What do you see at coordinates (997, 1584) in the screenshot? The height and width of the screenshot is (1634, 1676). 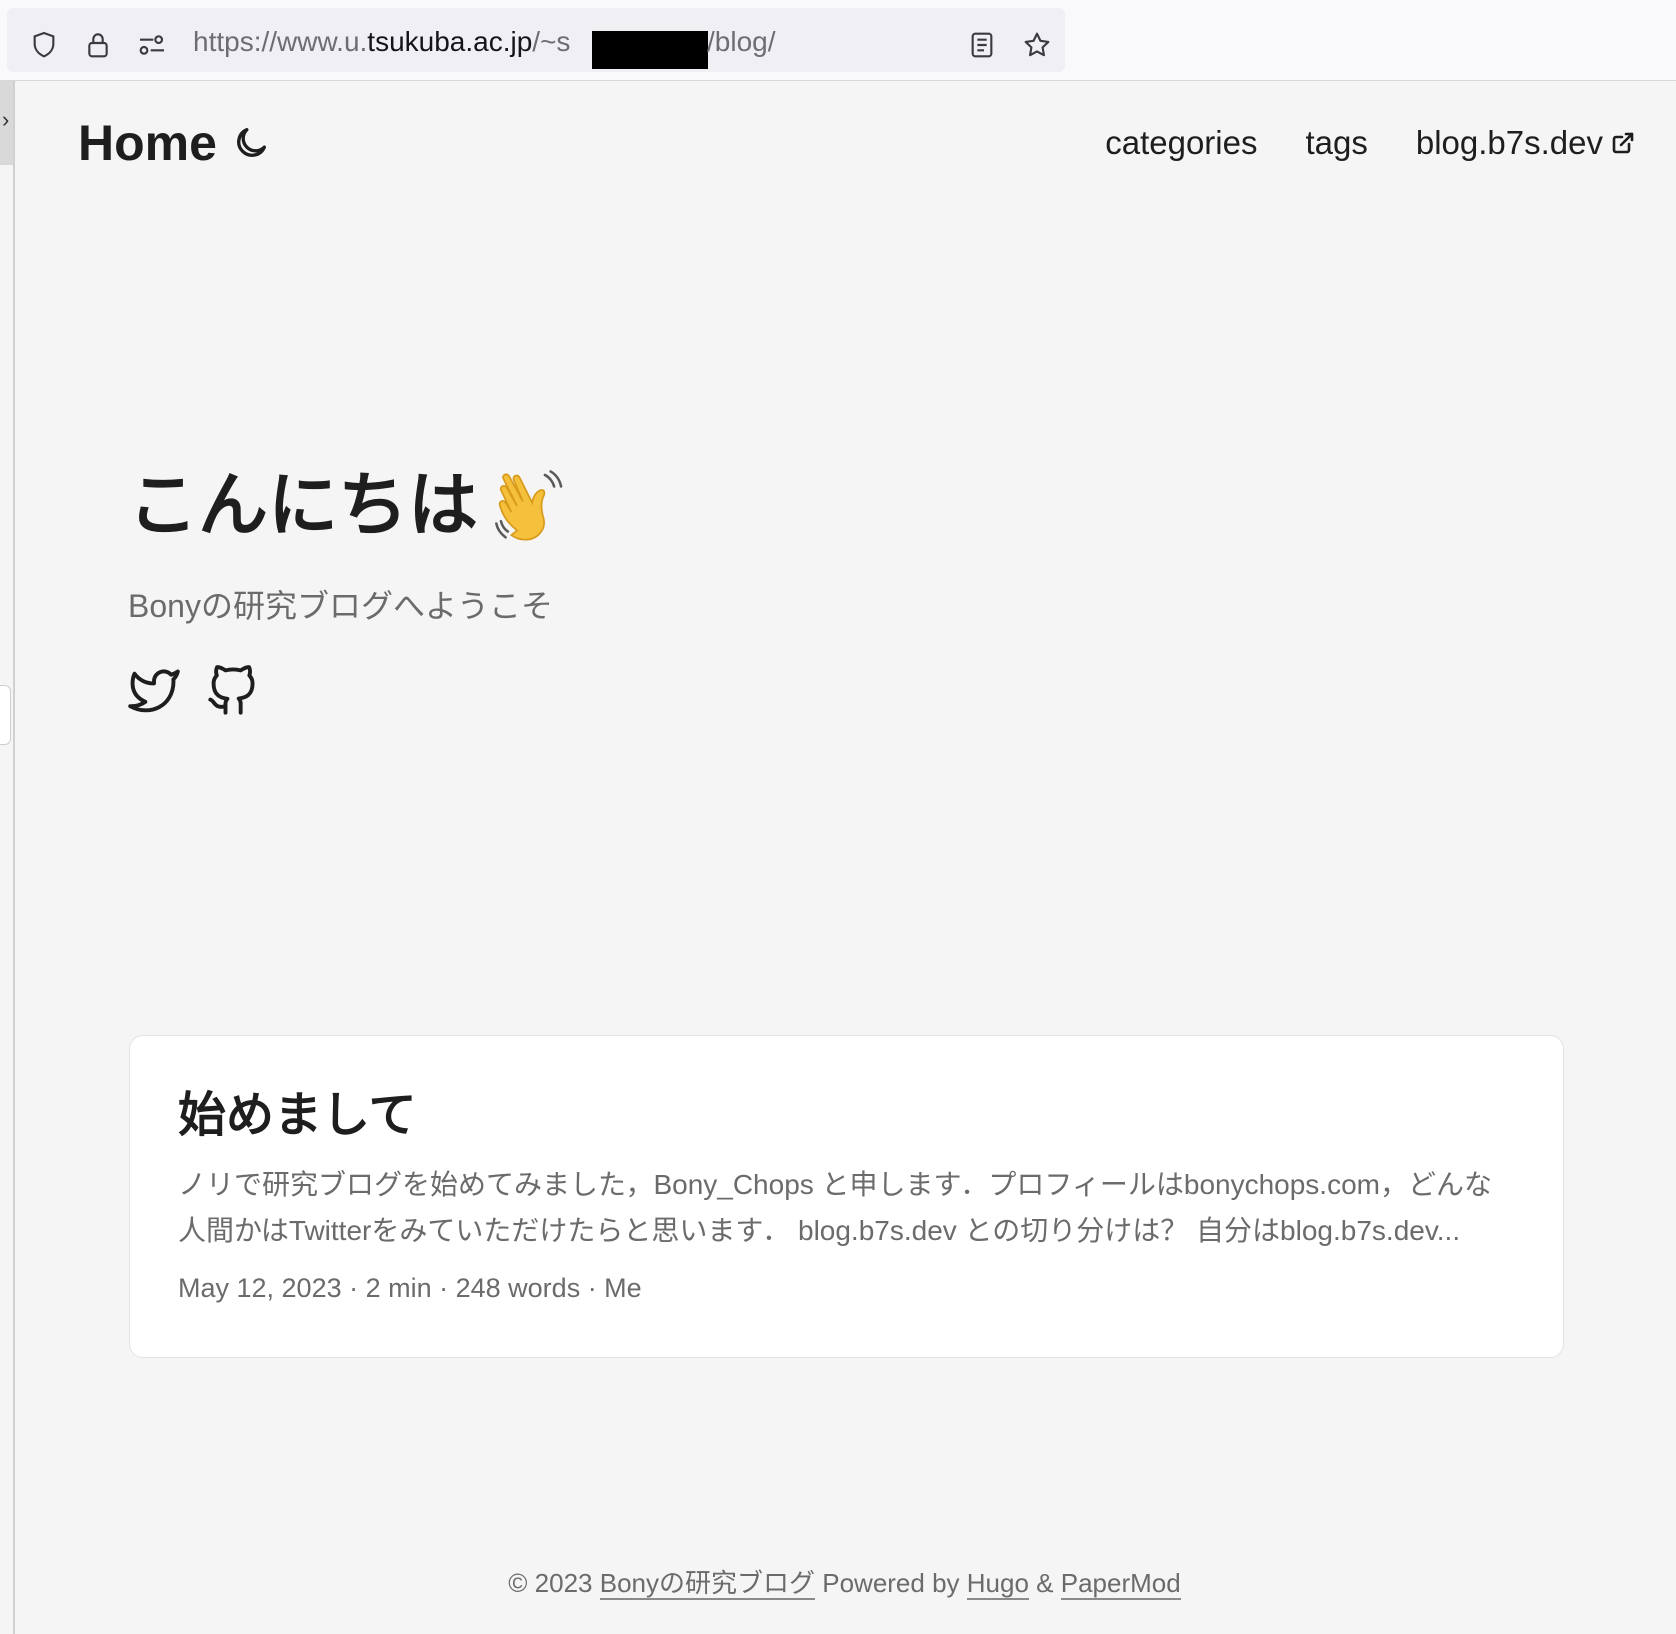 I see `footer-hugo-link: Hugo` at bounding box center [997, 1584].